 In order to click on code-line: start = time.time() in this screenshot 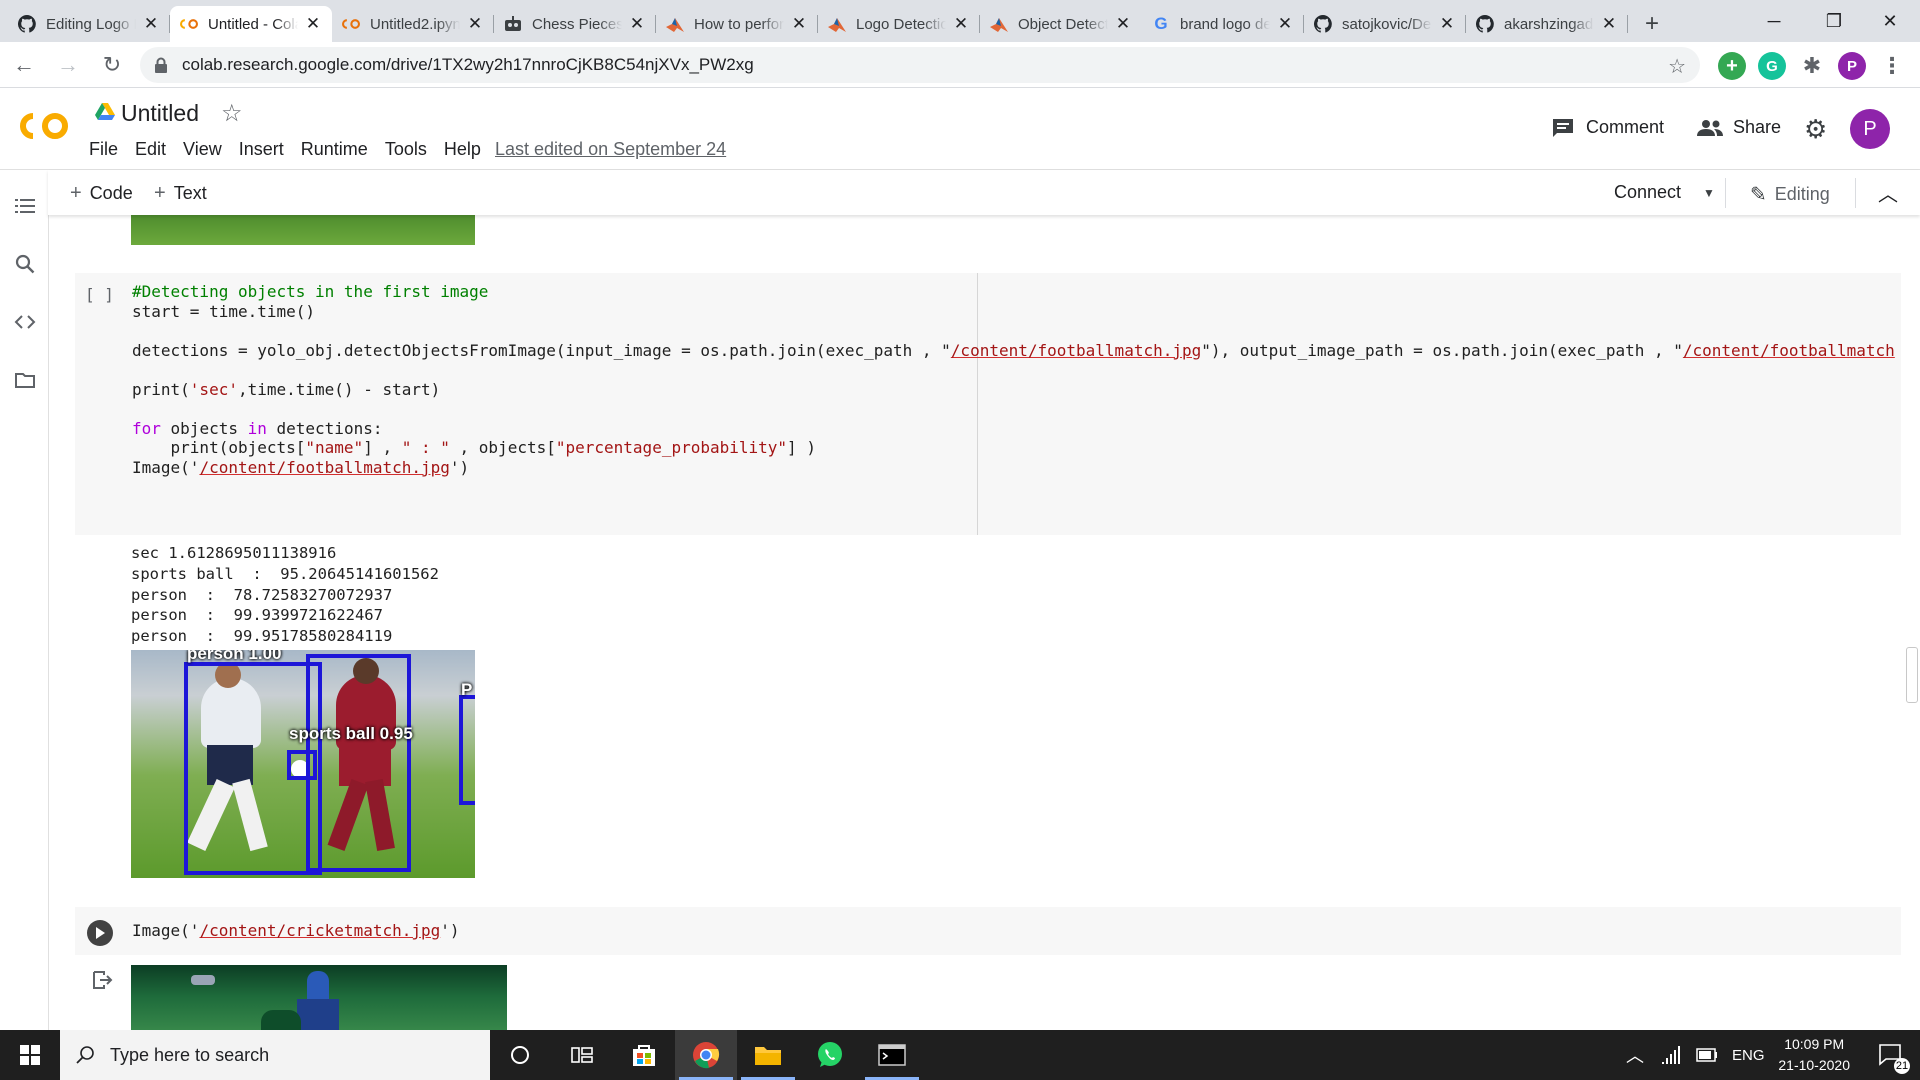, I will do `click(224, 311)`.